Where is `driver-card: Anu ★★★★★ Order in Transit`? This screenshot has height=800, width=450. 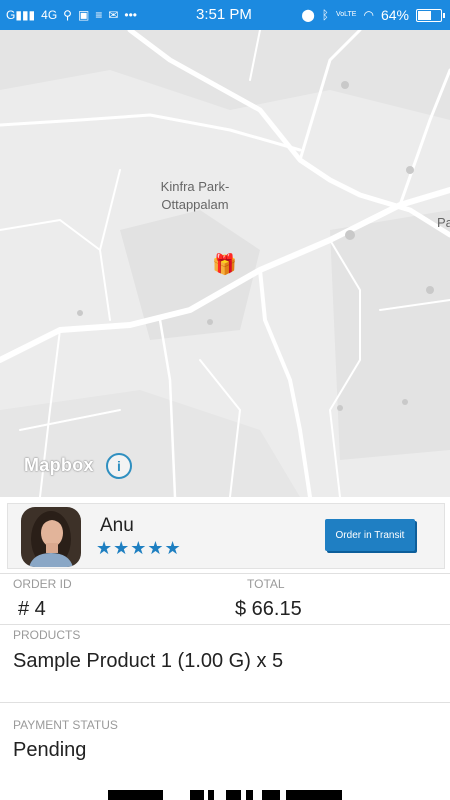
driver-card: Anu ★★★★★ Order in Transit is located at coordinates (226, 536).